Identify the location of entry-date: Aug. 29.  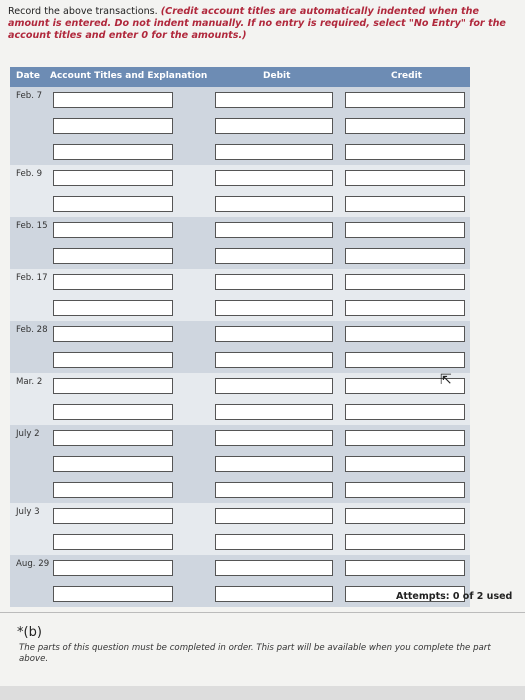
(33, 564).